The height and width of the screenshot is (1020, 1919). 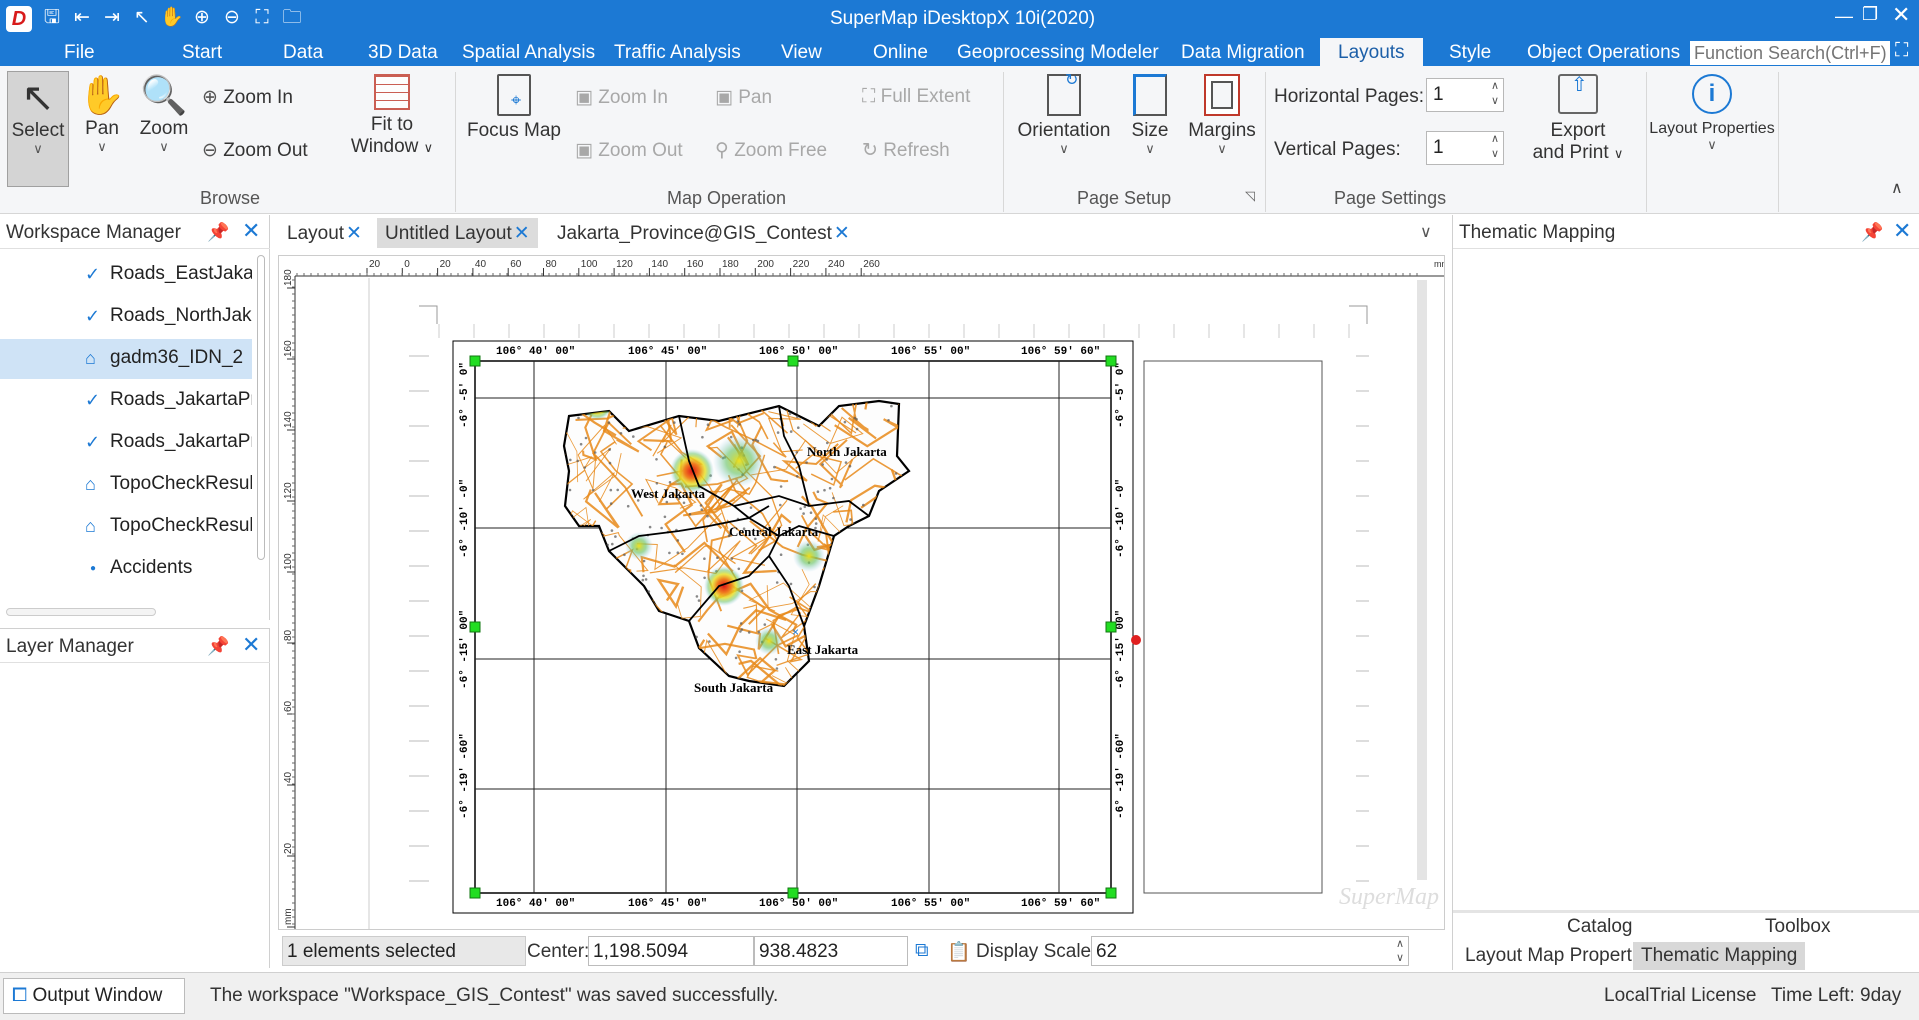 I want to click on tab-list-chevron-icon: ∨, so click(x=1426, y=232).